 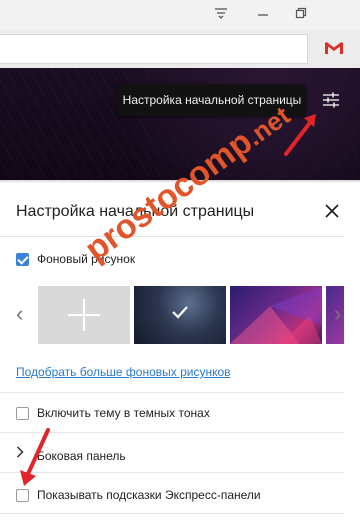 I want to click on background-checkbox, so click(x=22, y=259).